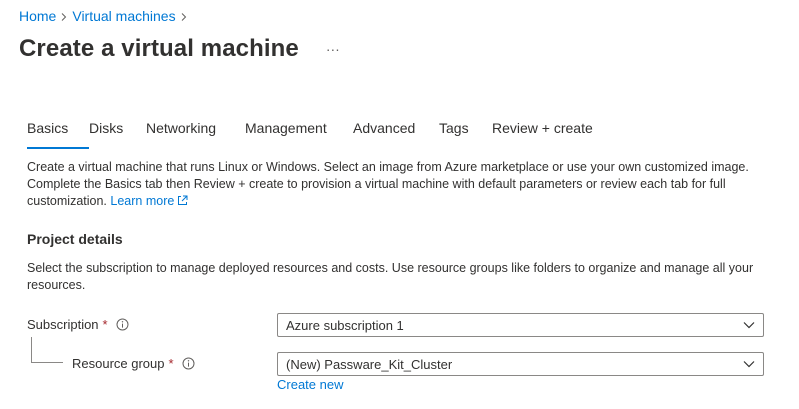  I want to click on tab-management: Management, so click(299, 132).